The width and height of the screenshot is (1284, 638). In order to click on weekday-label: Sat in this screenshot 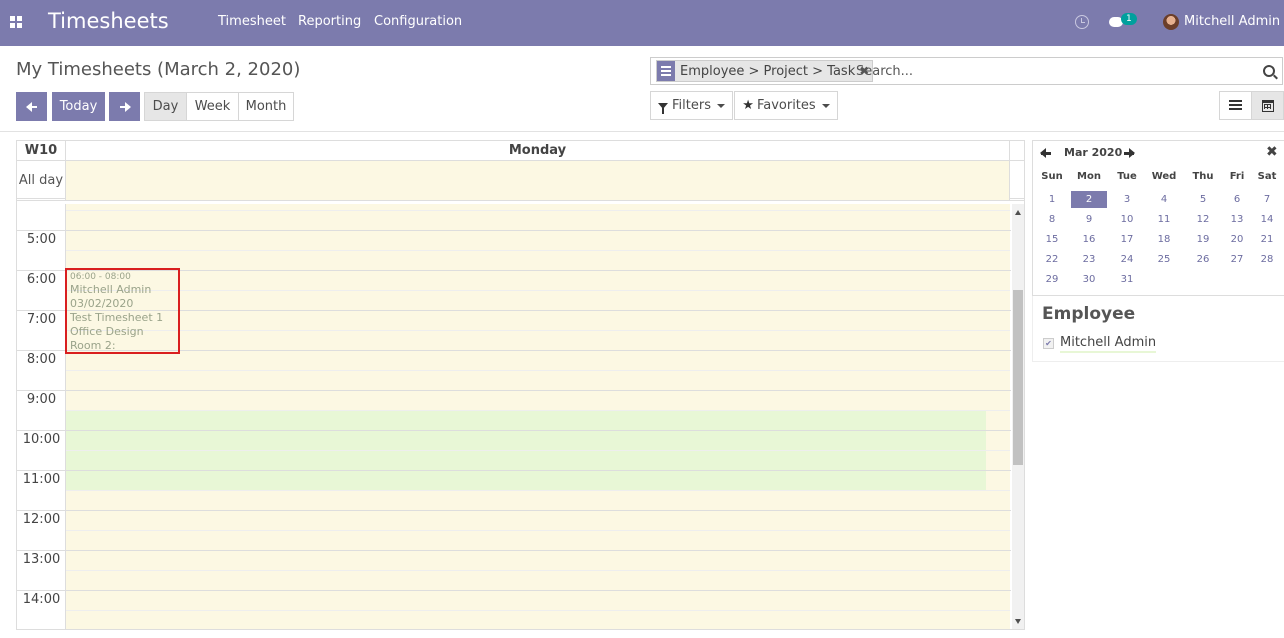, I will do `click(1267, 176)`.